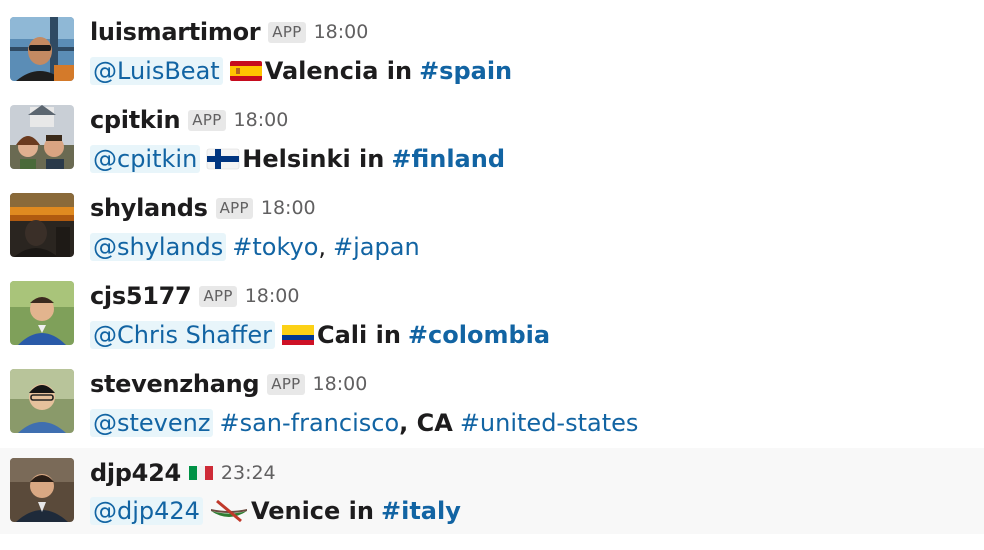  Describe the element at coordinates (229, 511) in the screenshot. I see `canoe-icon` at that location.